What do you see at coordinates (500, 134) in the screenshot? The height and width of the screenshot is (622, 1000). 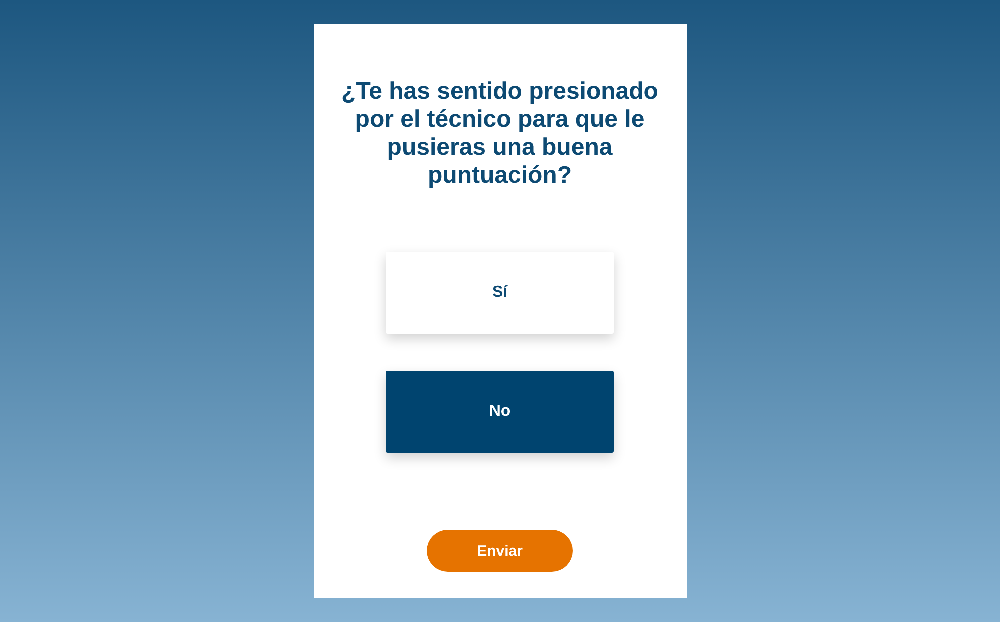 I see `question-text: ¿Te has sentido presionado por el técnico para que le pusieras una buena puntuación?` at bounding box center [500, 134].